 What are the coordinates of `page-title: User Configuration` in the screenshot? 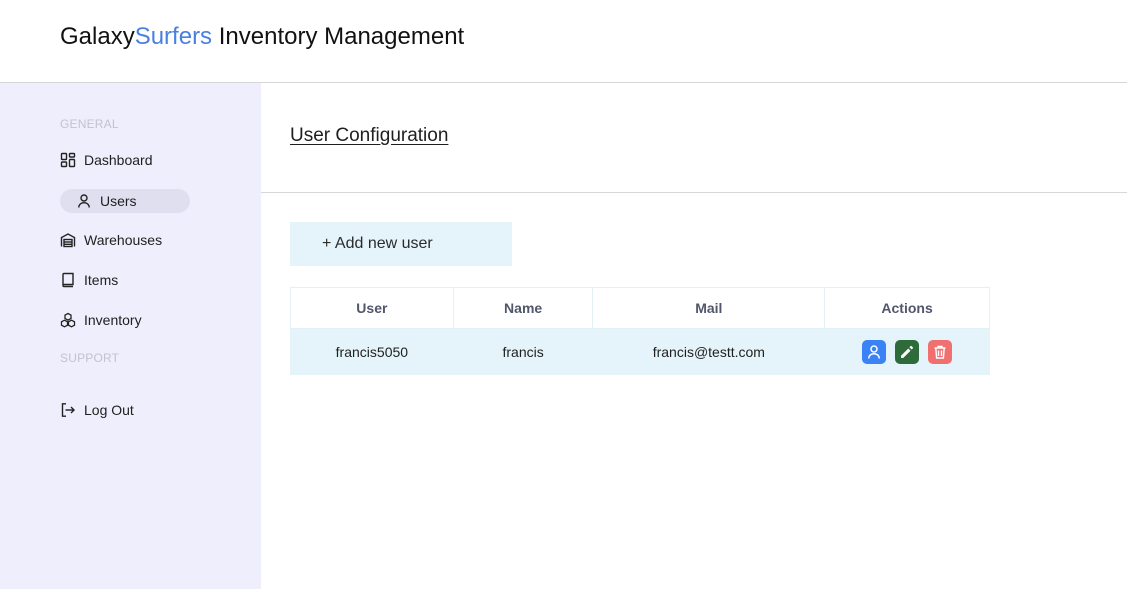 It's located at (369, 135).